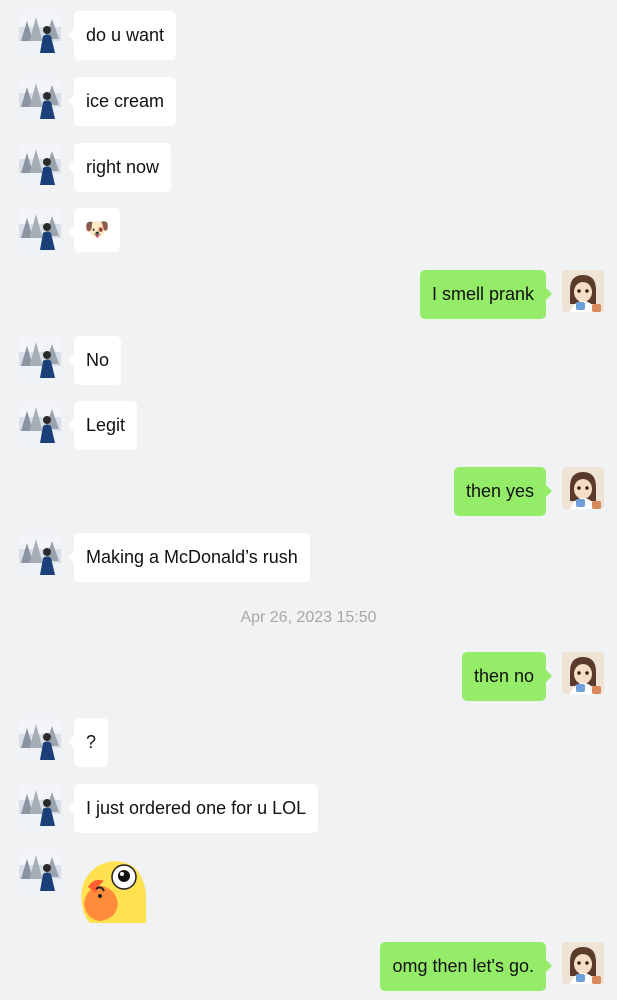 This screenshot has height=1000, width=617. Describe the element at coordinates (308, 361) in the screenshot. I see `message-row: No` at that location.